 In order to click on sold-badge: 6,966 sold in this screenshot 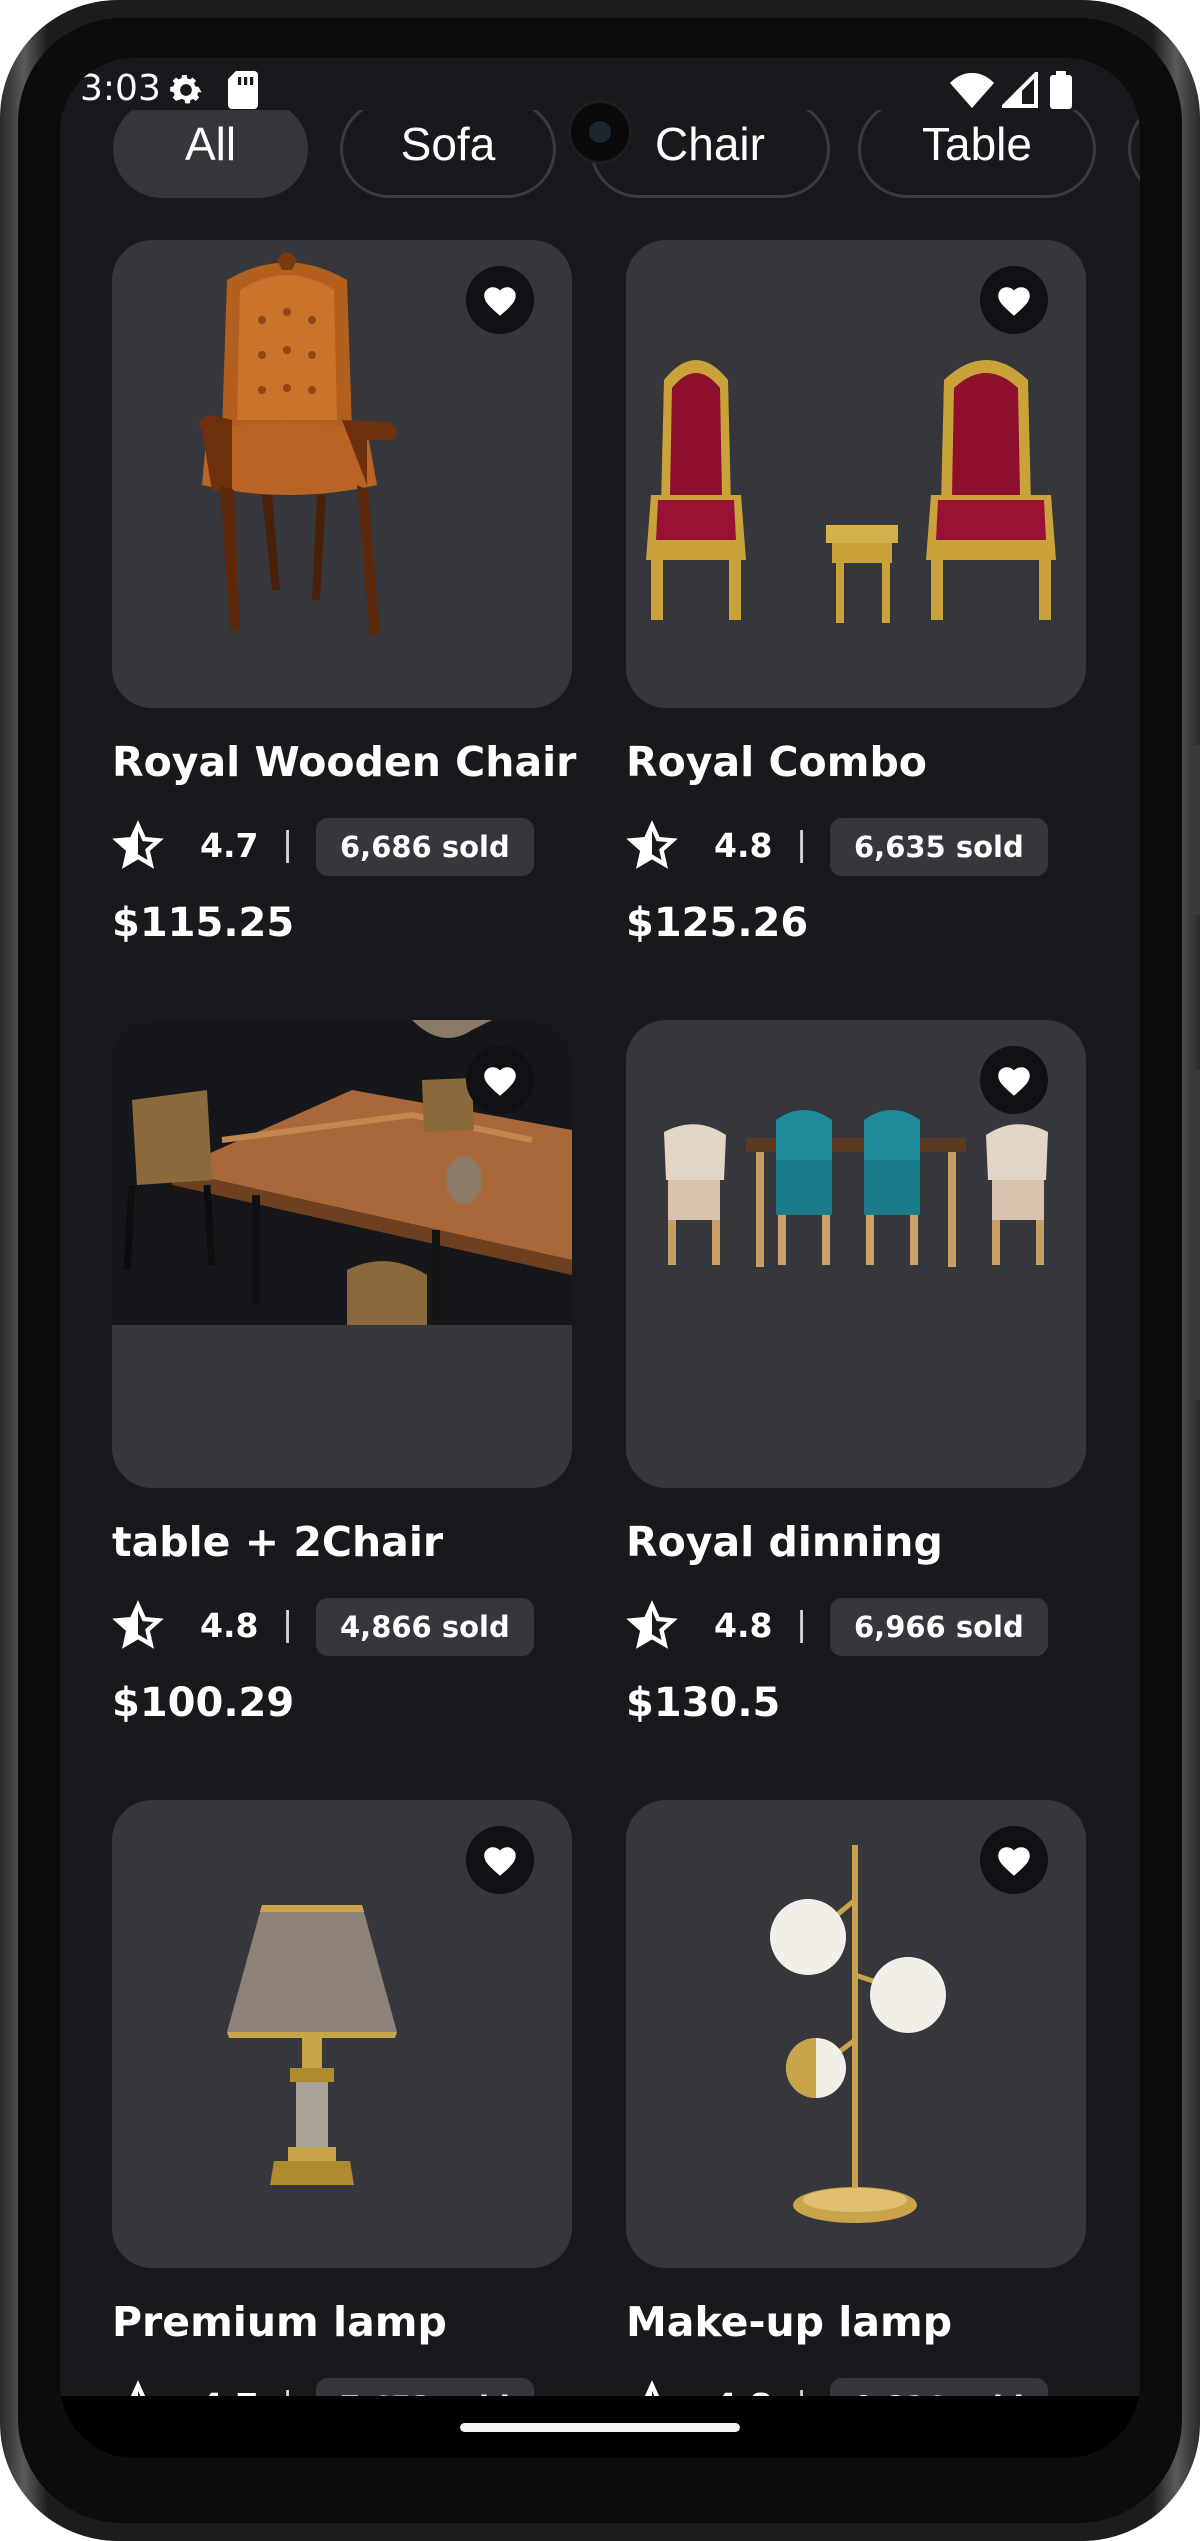, I will do `click(939, 1627)`.